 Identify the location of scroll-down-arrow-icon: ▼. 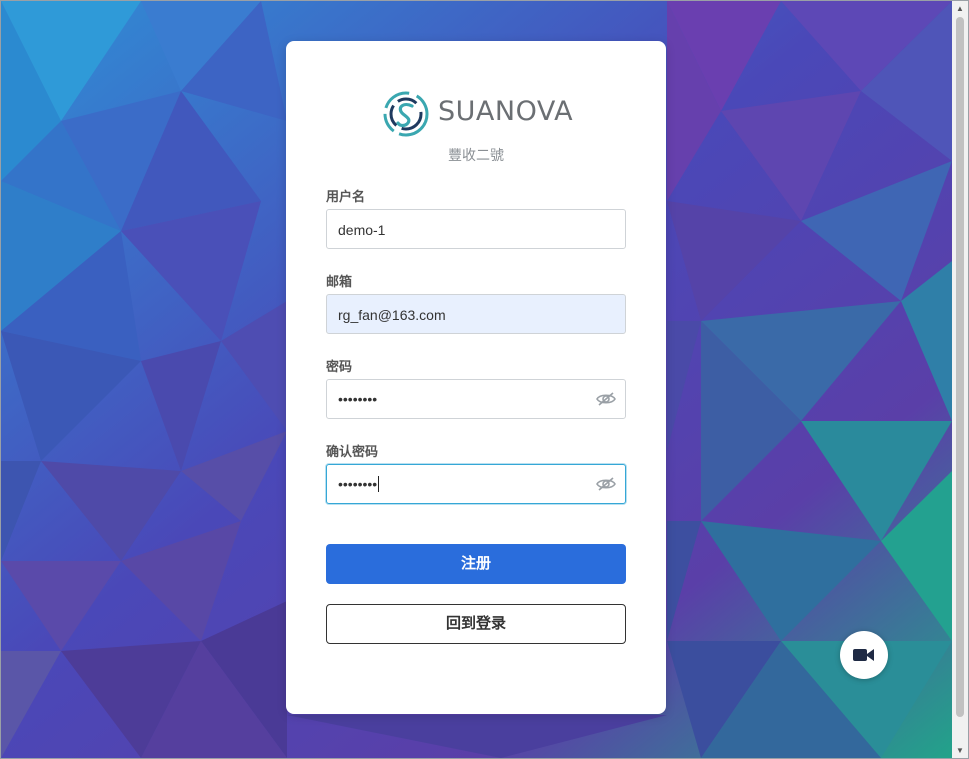
(960, 750).